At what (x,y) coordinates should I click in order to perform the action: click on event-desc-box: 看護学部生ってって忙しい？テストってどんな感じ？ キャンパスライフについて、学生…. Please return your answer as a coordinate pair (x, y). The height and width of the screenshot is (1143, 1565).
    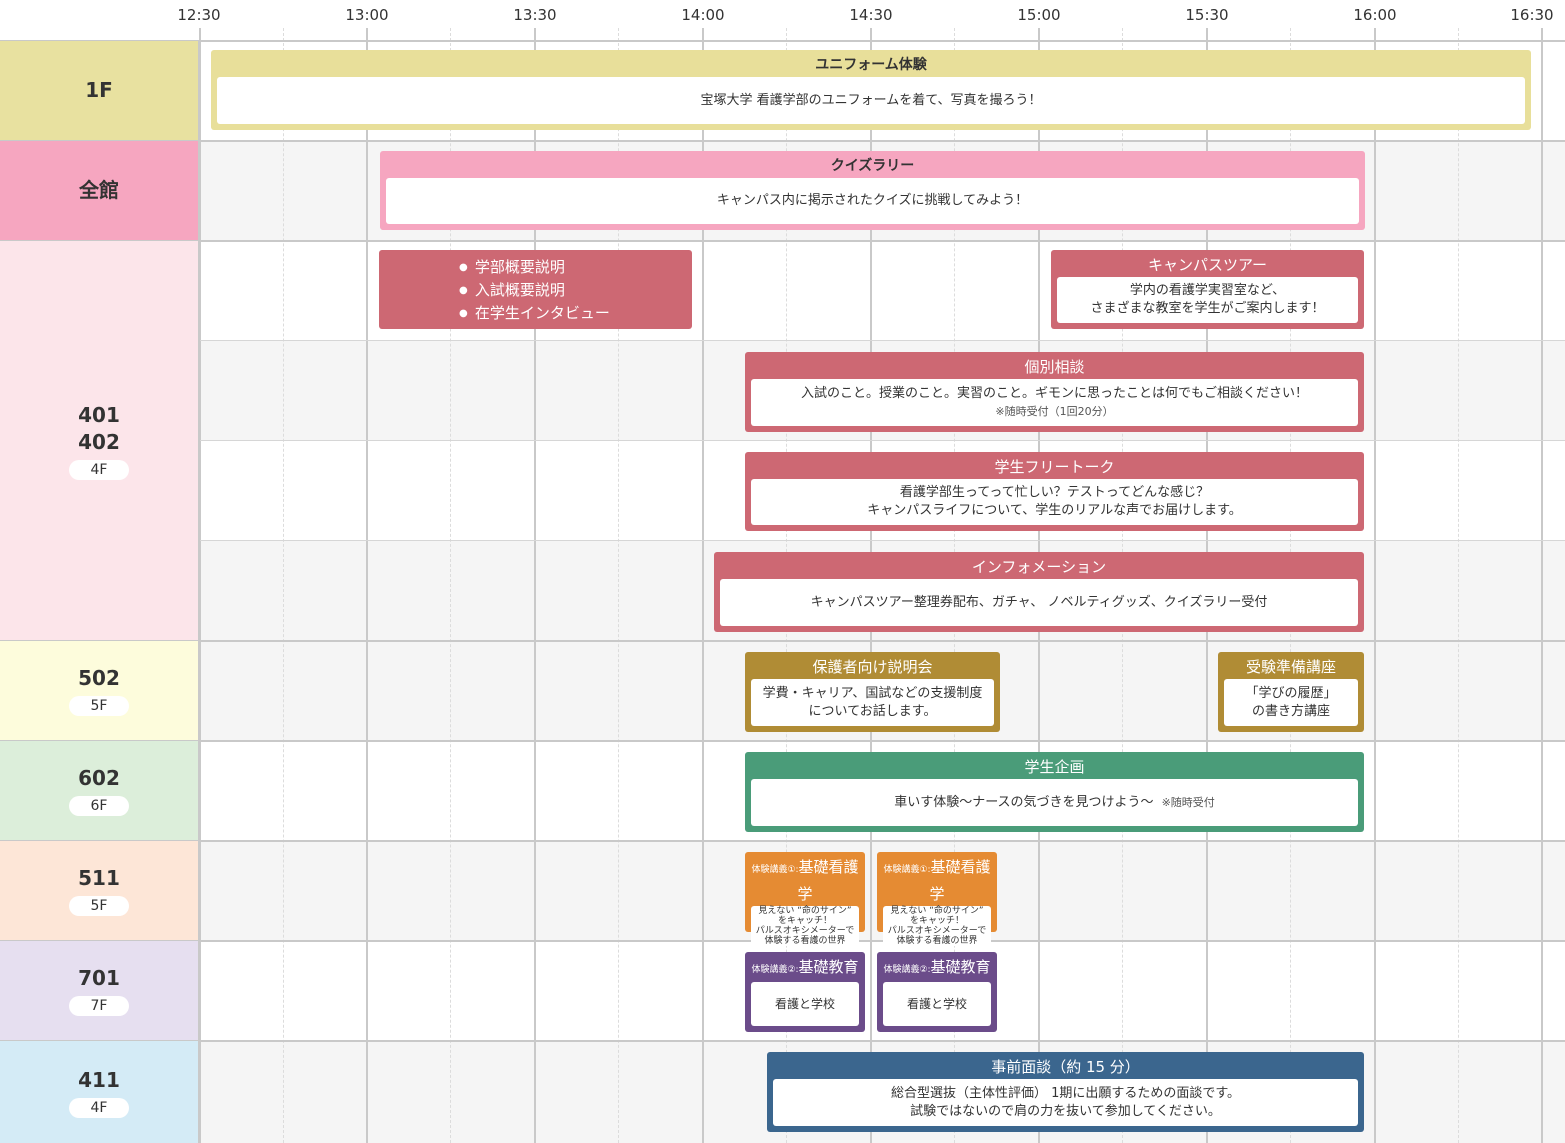
    Looking at the image, I should click on (1054, 502).